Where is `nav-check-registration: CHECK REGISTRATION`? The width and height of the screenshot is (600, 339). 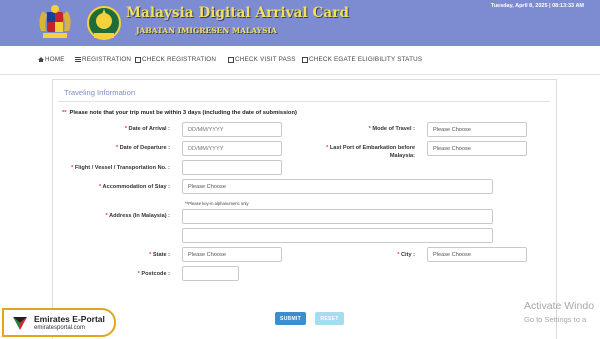 nav-check-registration: CHECK REGISTRATION is located at coordinates (175, 59).